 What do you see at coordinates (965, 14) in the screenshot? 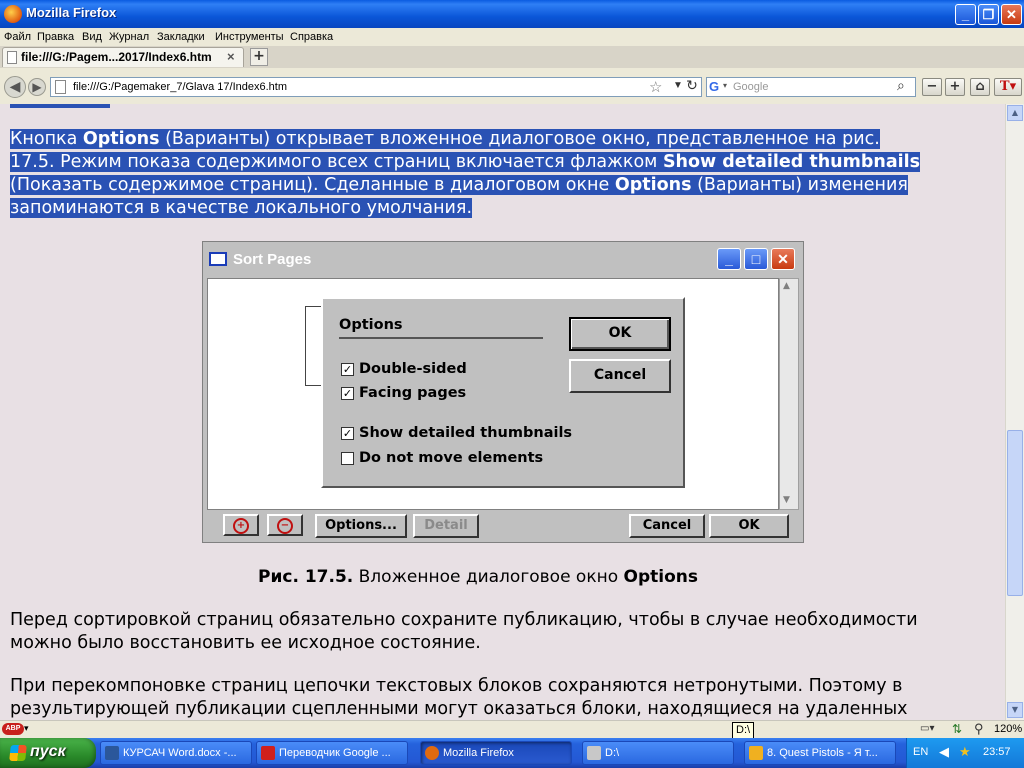
I see `minimize-button: _` at bounding box center [965, 14].